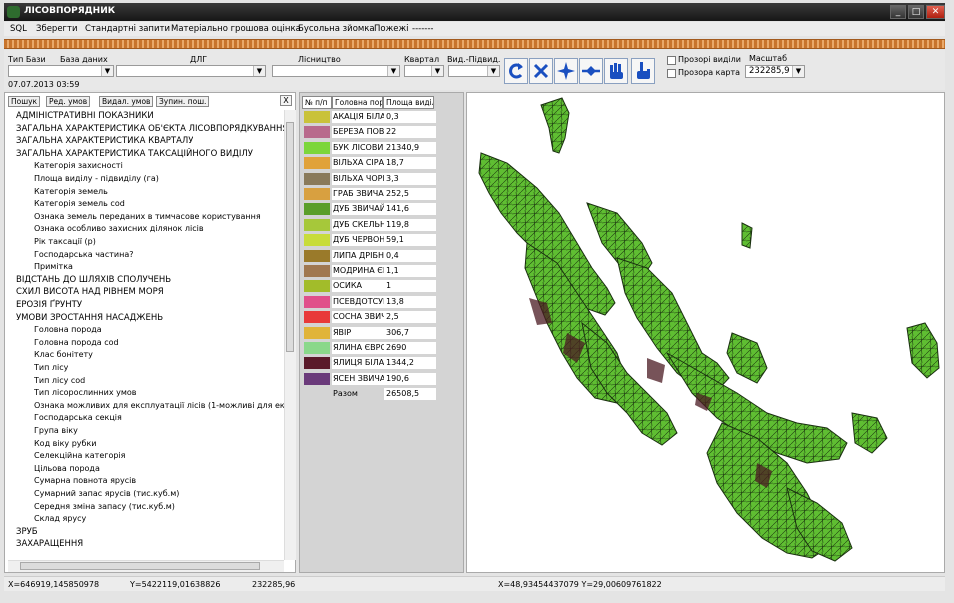 The width and height of the screenshot is (954, 603). Describe the element at coordinates (57, 29) in the screenshot. I see `menu-item-save: Зберегти` at that location.